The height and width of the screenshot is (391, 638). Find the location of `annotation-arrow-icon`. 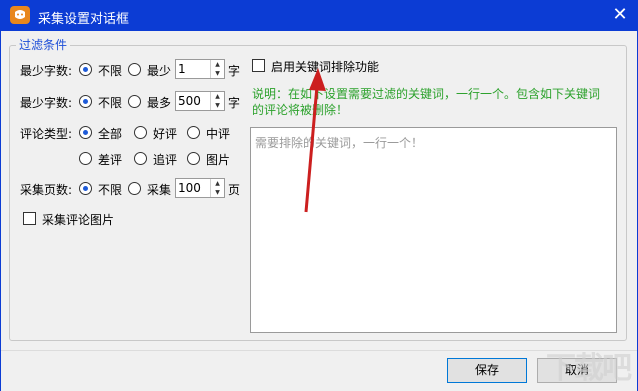

annotation-arrow-icon is located at coordinates (315, 140).